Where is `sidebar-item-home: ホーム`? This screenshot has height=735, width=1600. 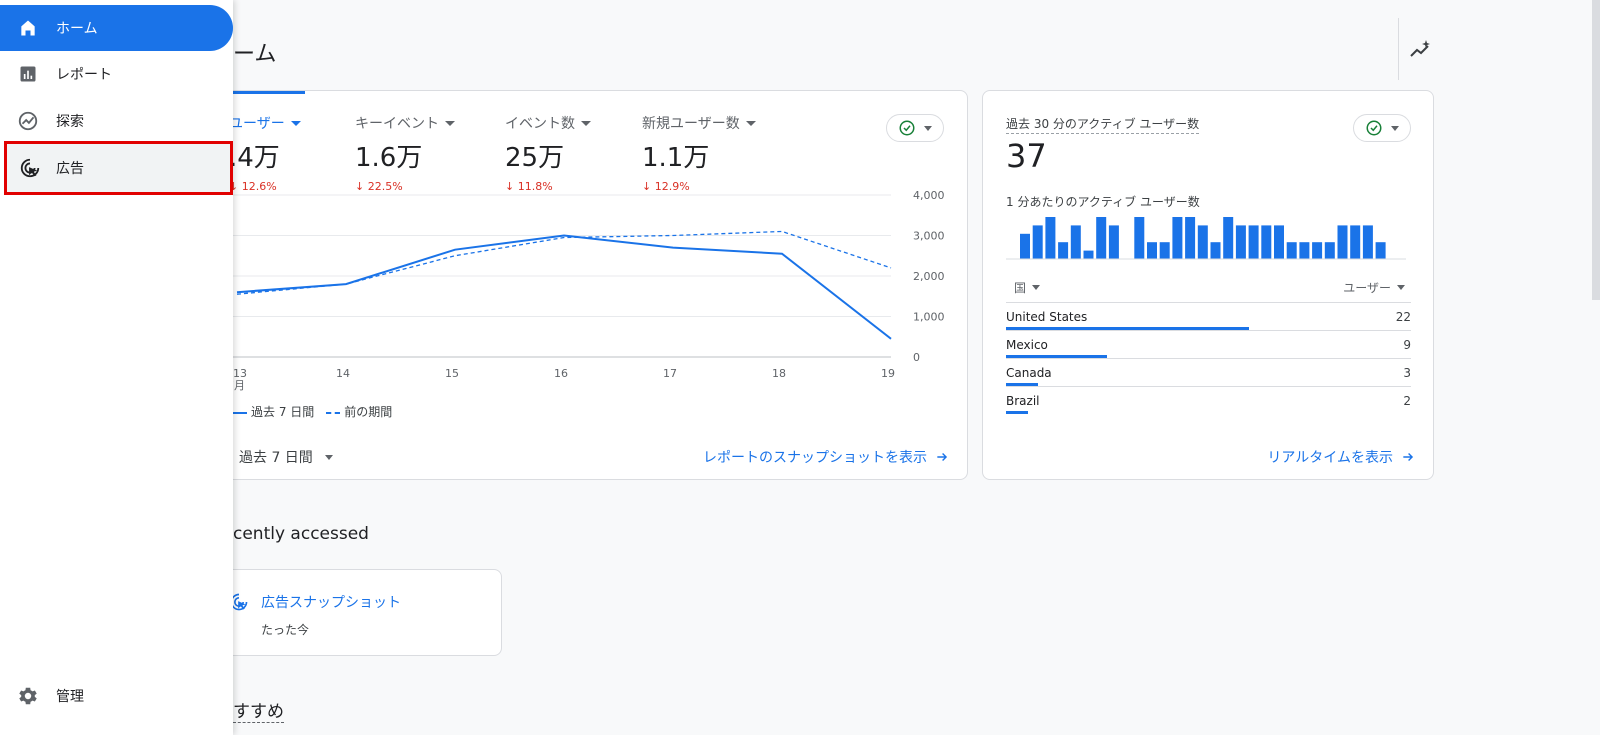 sidebar-item-home: ホーム is located at coordinates (116, 28).